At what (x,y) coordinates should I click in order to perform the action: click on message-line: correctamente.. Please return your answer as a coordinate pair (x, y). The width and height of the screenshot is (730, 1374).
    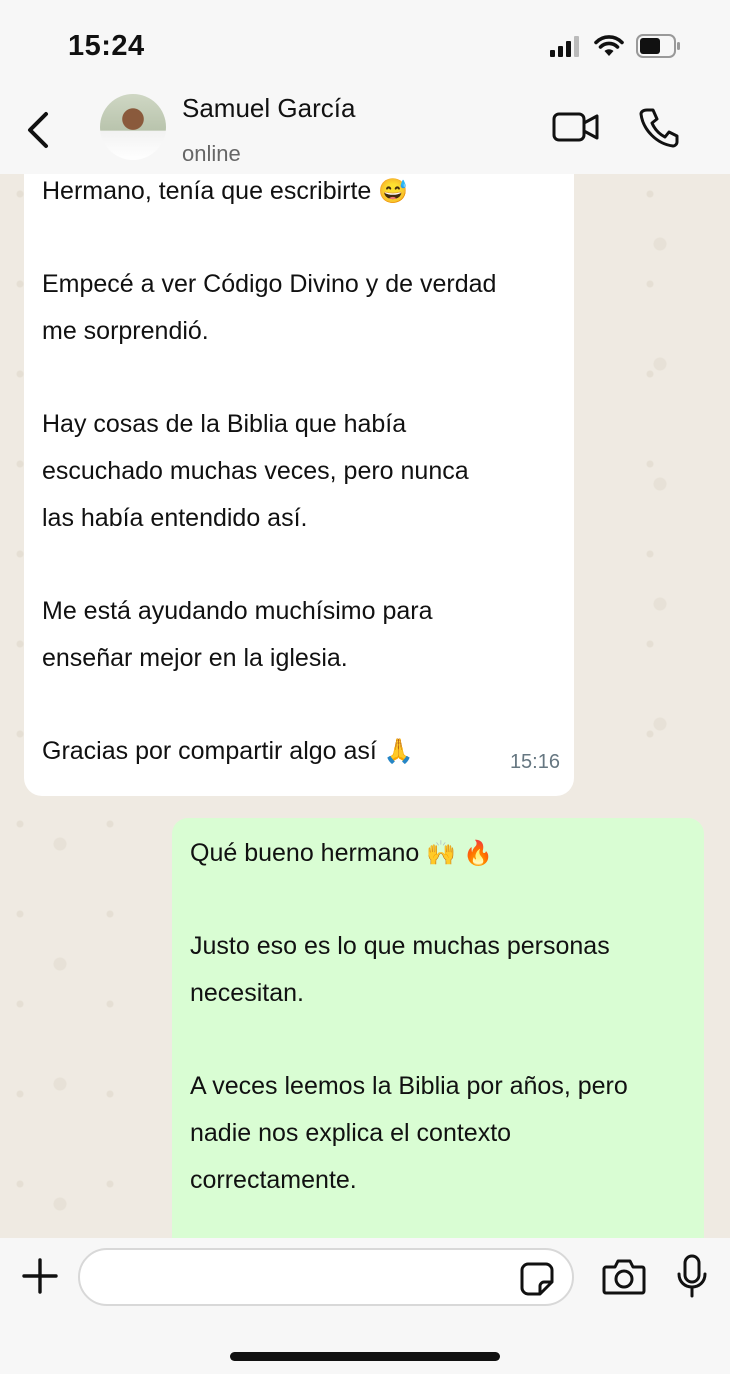
    Looking at the image, I should click on (273, 1179).